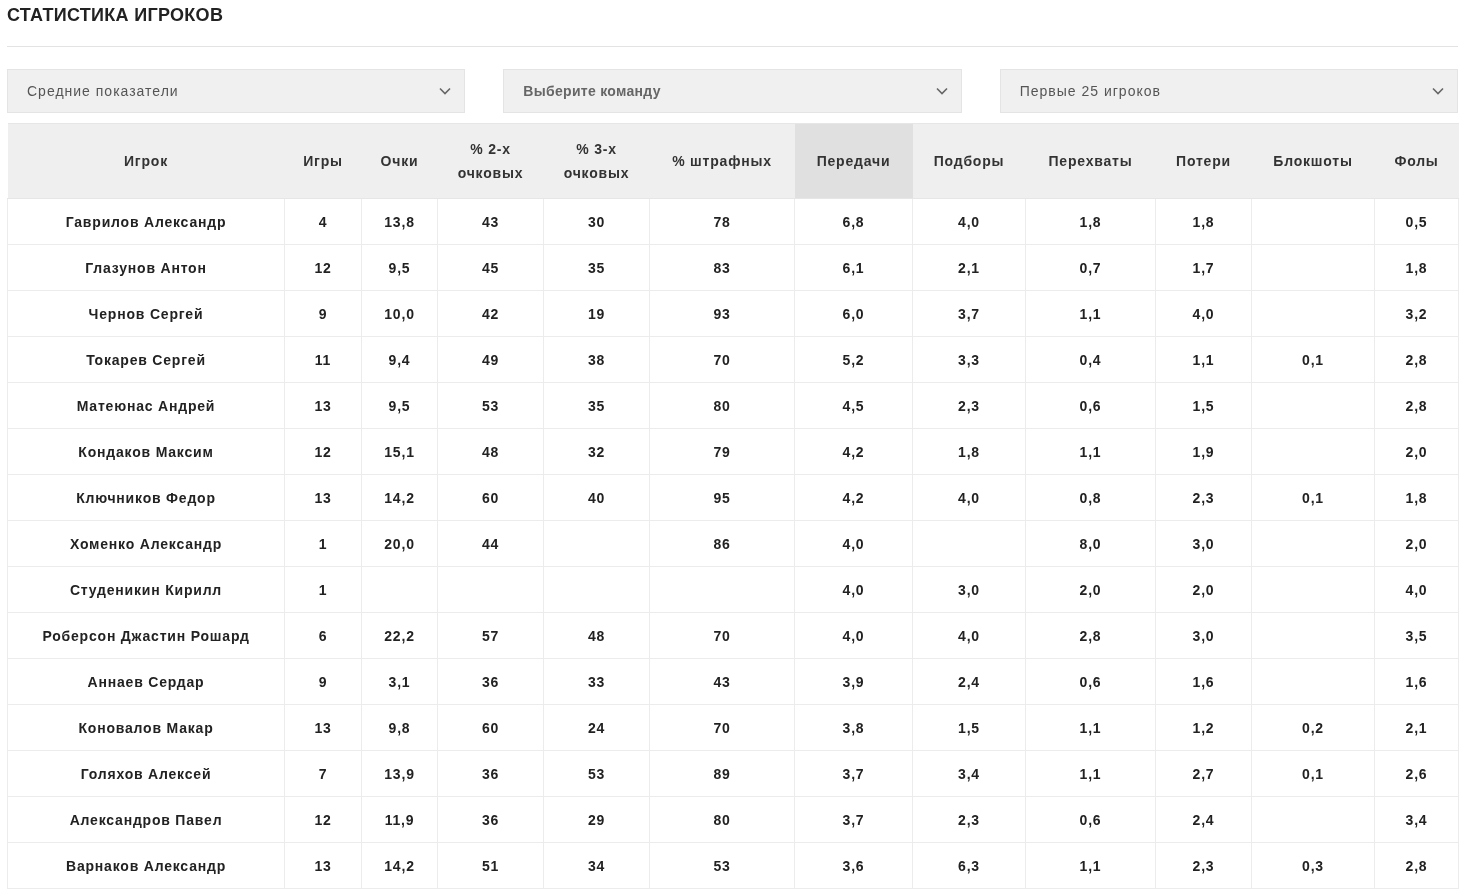  What do you see at coordinates (1416, 161) in the screenshot?
I see `column-header: Фолы` at bounding box center [1416, 161].